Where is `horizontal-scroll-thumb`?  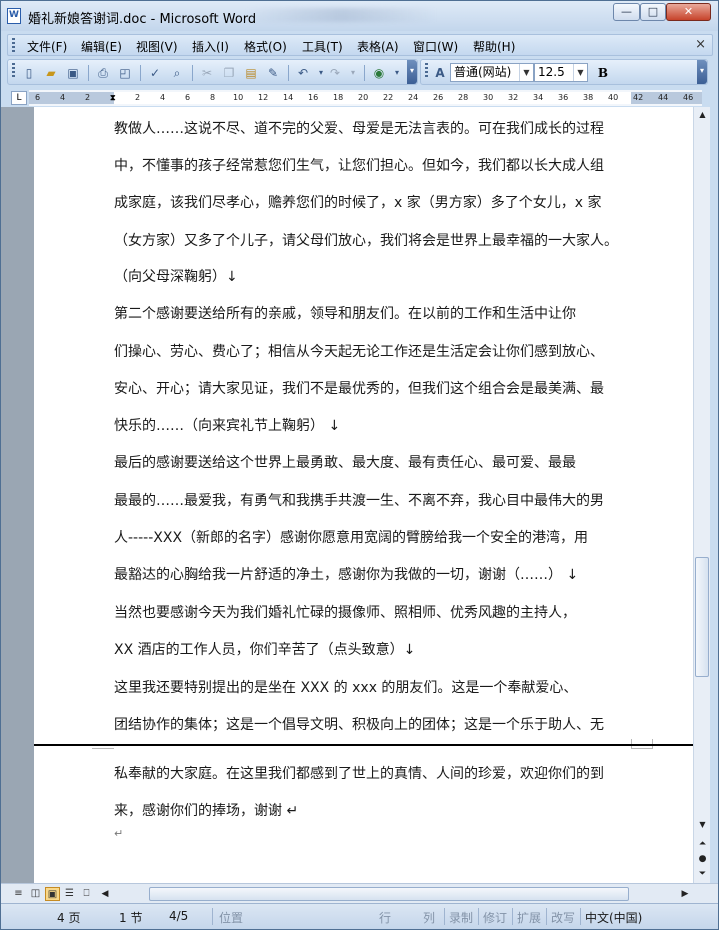
horizontal-scroll-thumb is located at coordinates (389, 894).